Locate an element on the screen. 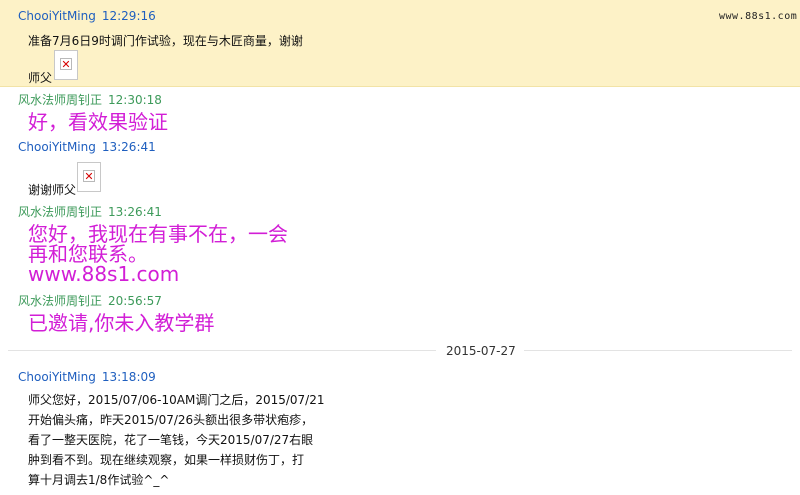  message-line: 算十月调去1/8作试验^_^ is located at coordinates (99, 480).